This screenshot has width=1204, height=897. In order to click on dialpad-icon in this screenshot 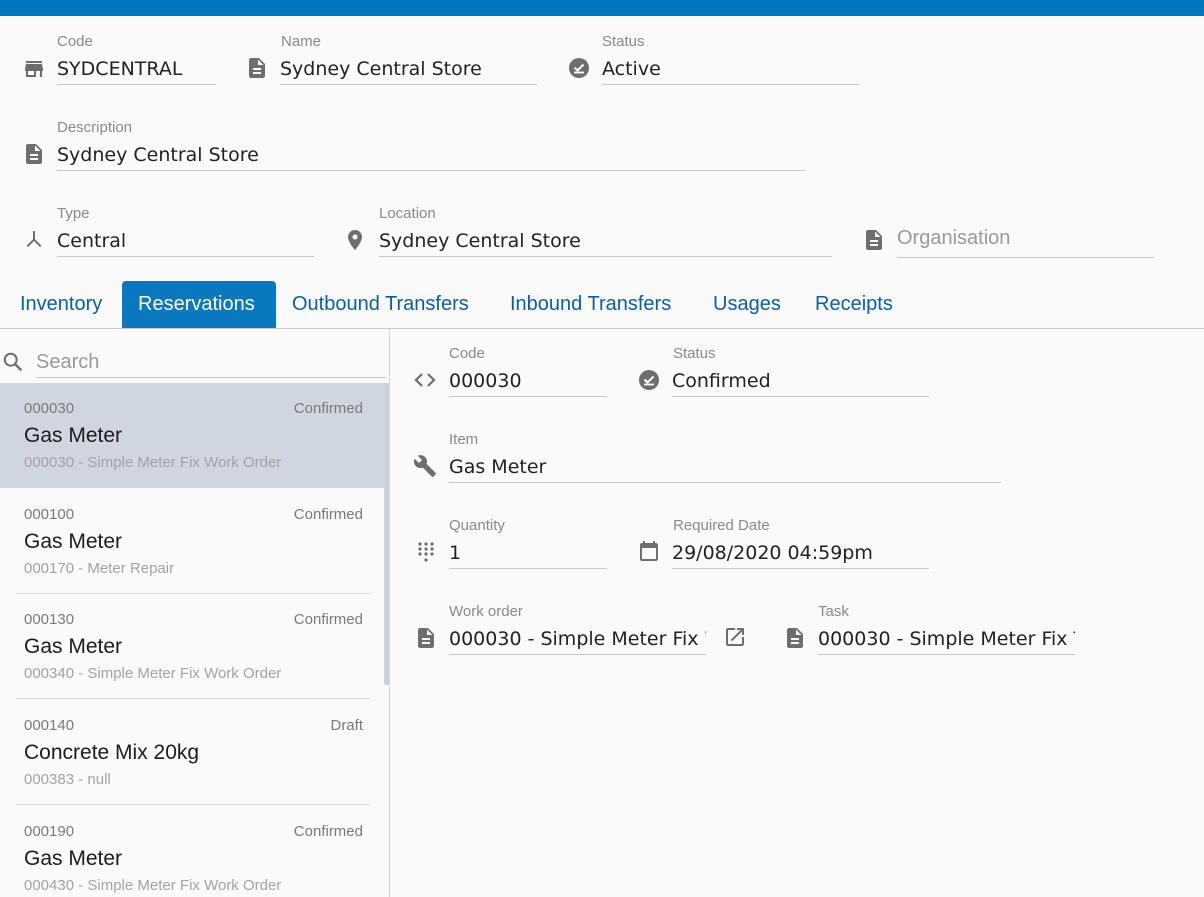, I will do `click(426, 552)`.